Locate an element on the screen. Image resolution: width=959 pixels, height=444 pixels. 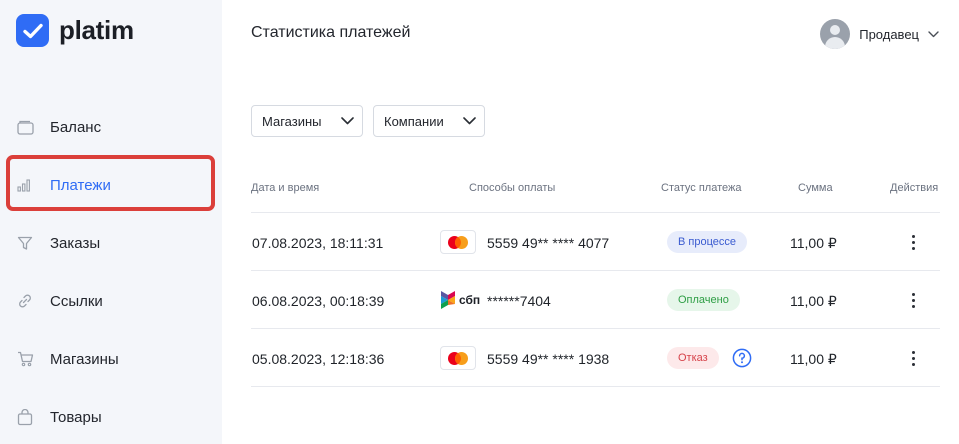
brand-name: platim is located at coordinates (96, 30).